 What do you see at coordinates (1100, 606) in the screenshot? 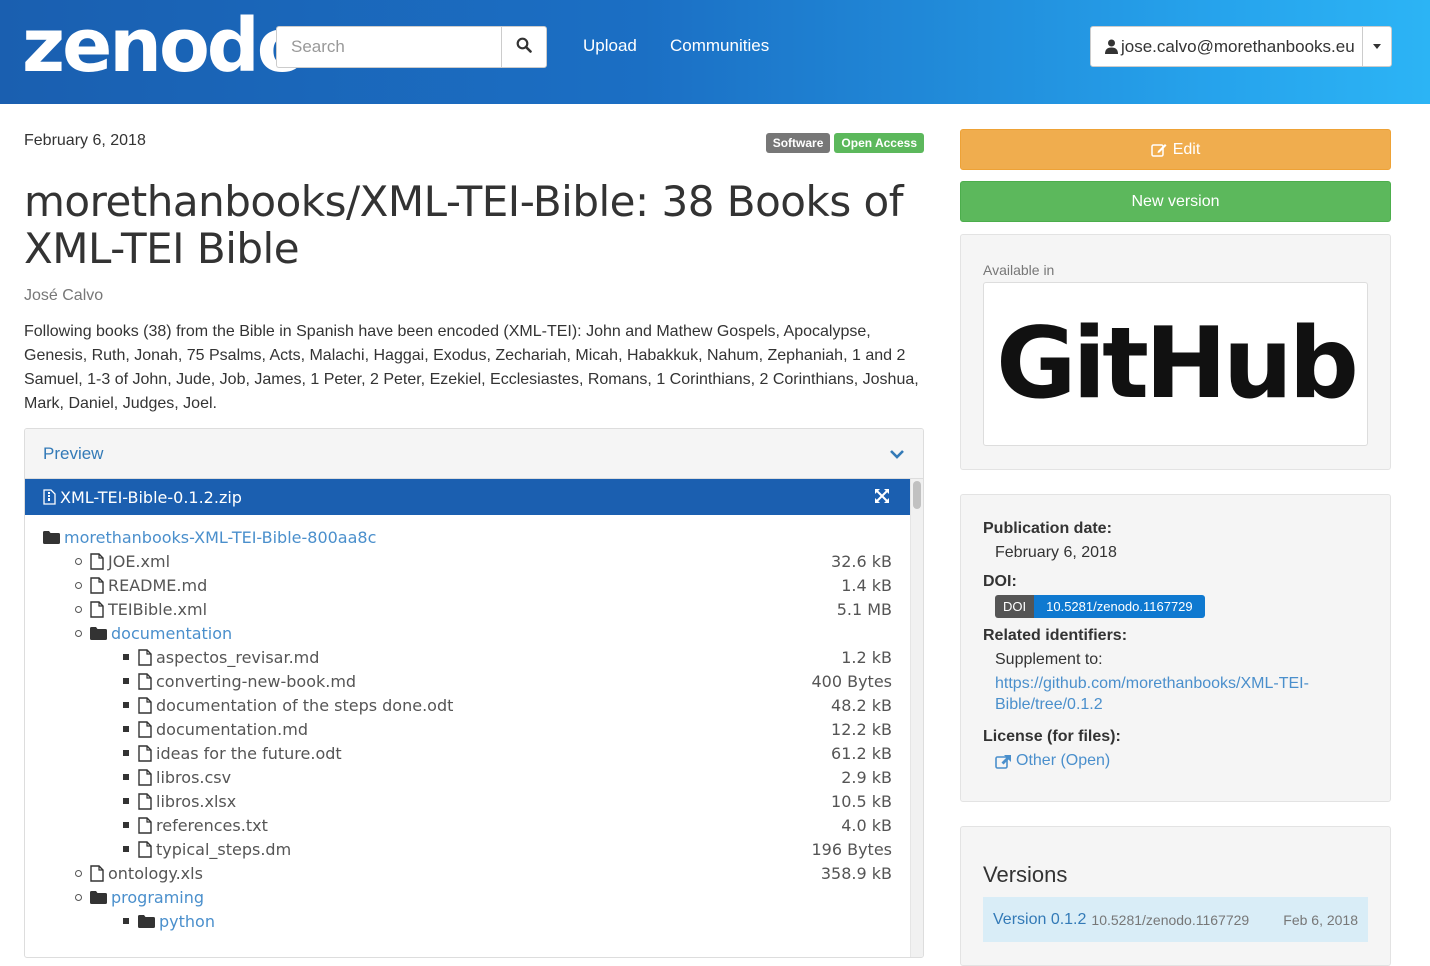
I see `doi-badge: DOI 10.5281/zenodo.1167729` at bounding box center [1100, 606].